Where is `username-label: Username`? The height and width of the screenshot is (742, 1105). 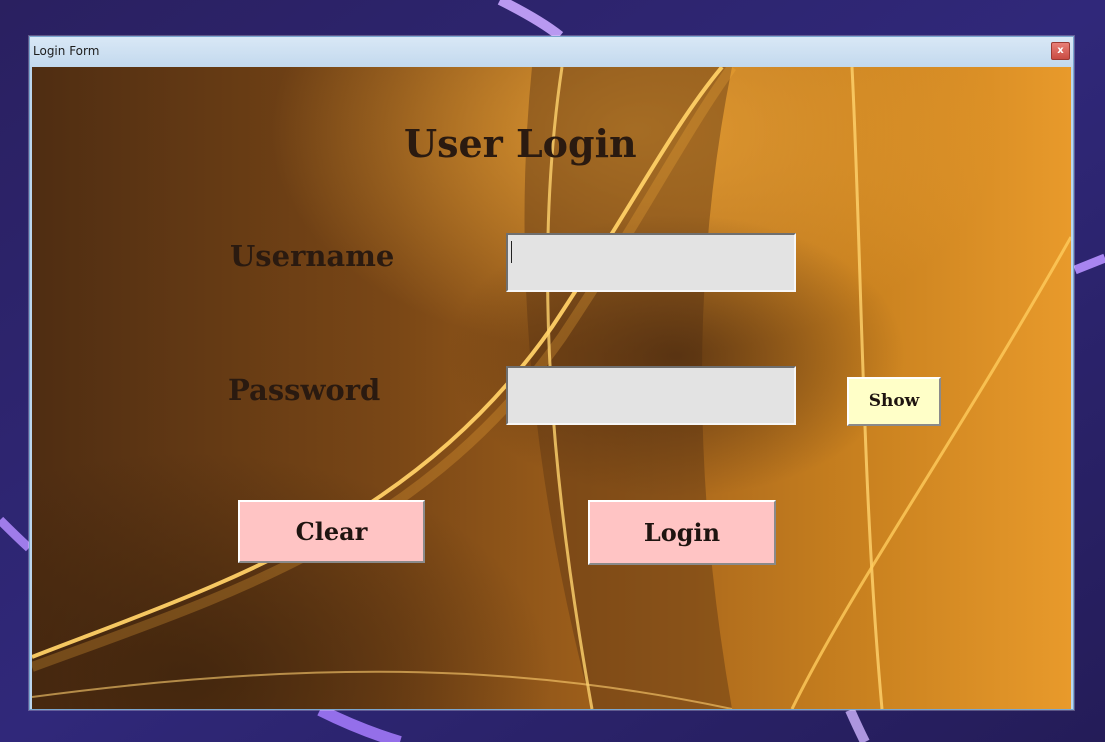
username-label: Username is located at coordinates (312, 256).